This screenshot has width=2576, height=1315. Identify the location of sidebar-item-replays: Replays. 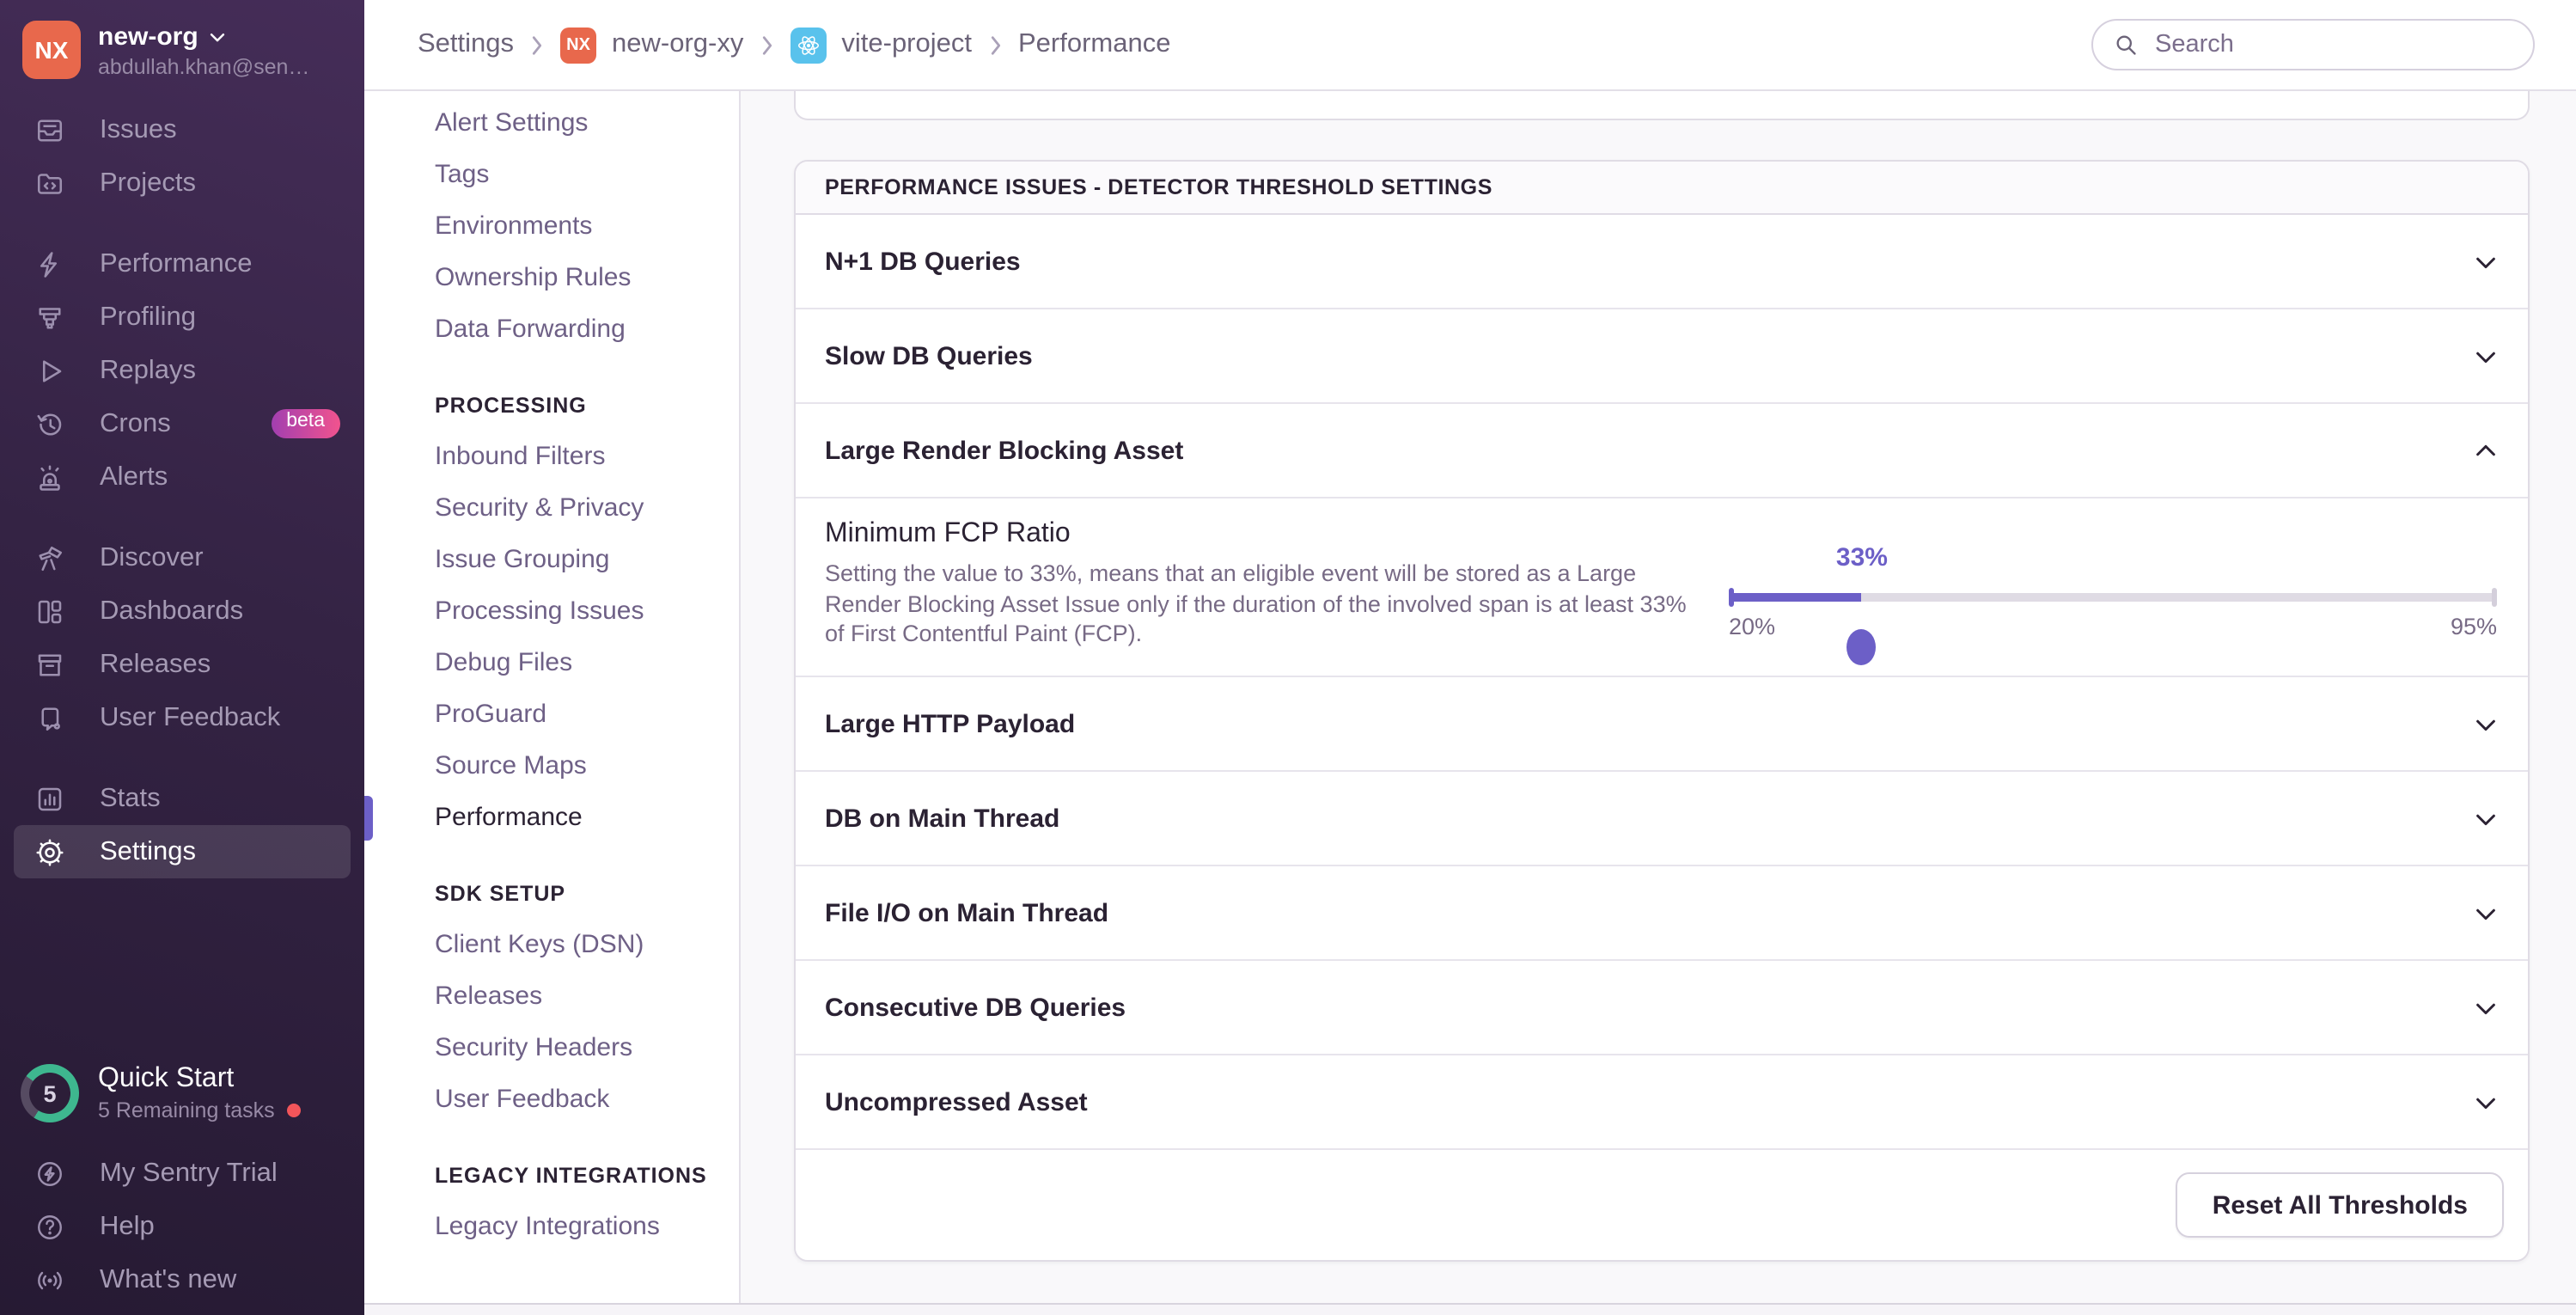
(182, 370).